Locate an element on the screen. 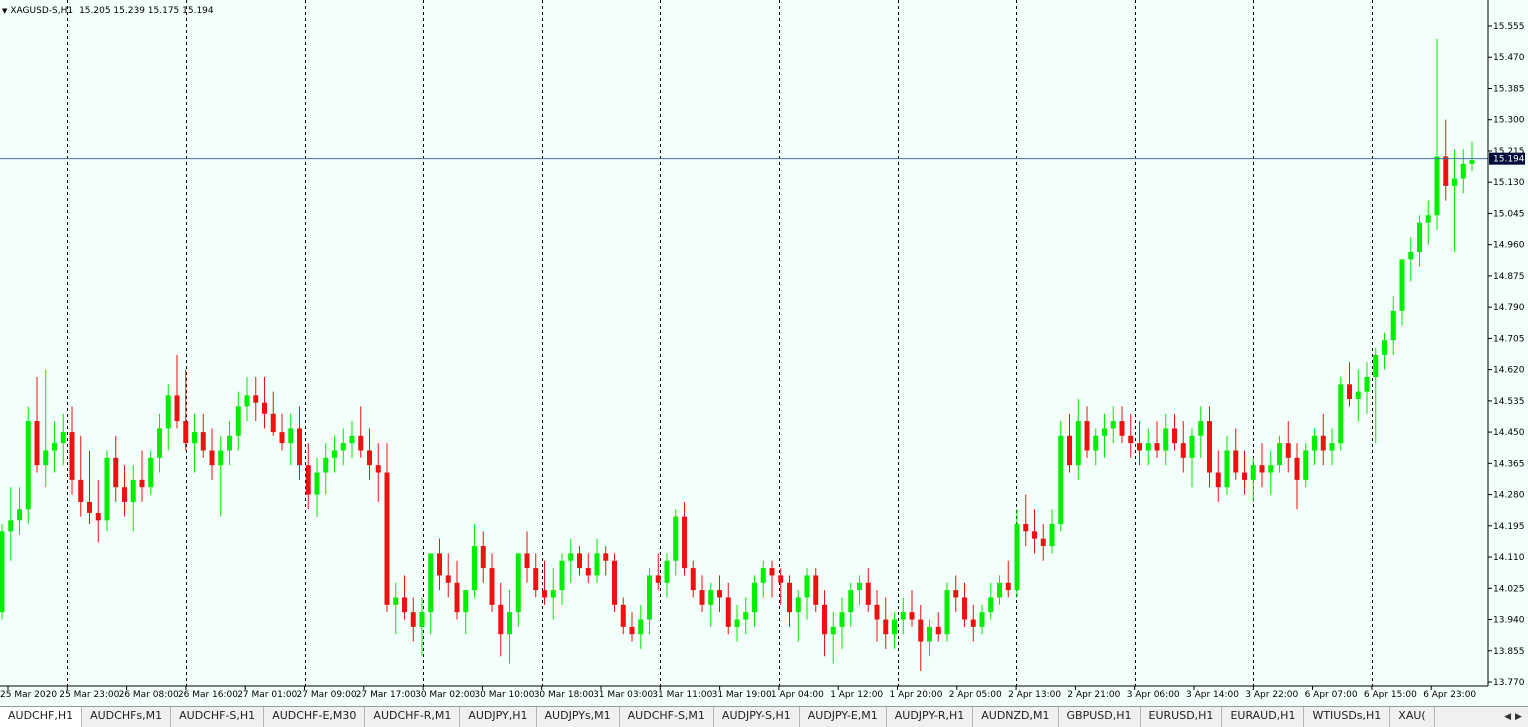 The height and width of the screenshot is (727, 1528). chart-tab: AUDCHF,H1 is located at coordinates (41, 717).